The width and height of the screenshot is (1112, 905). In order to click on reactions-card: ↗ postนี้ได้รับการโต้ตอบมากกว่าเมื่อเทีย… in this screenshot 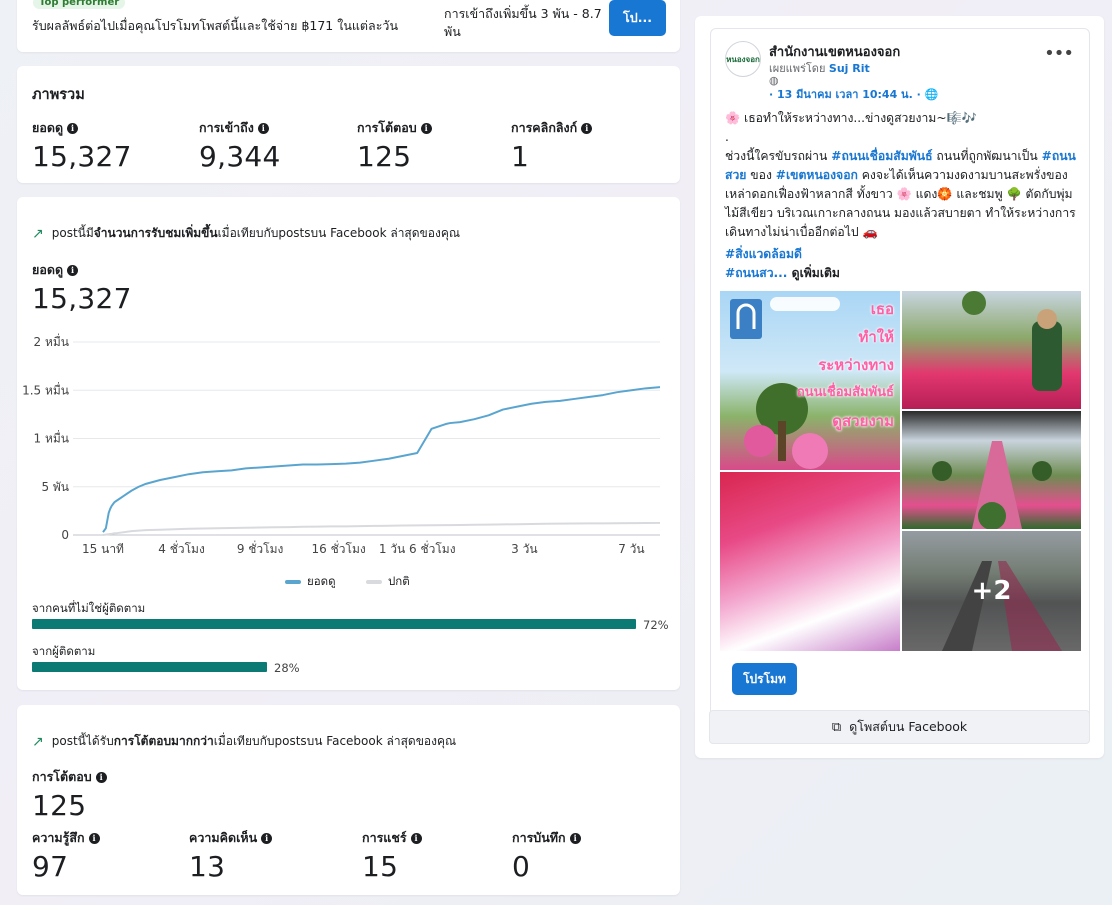, I will do `click(348, 800)`.